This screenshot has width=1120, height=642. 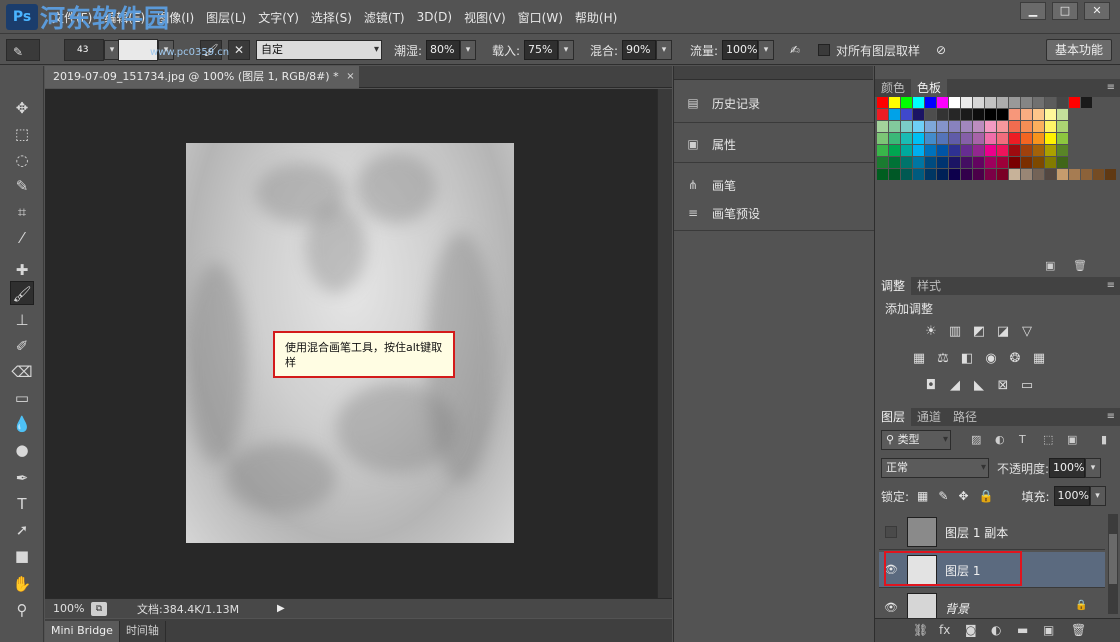 I want to click on move-tool-icon: ✥, so click(x=22, y=108).